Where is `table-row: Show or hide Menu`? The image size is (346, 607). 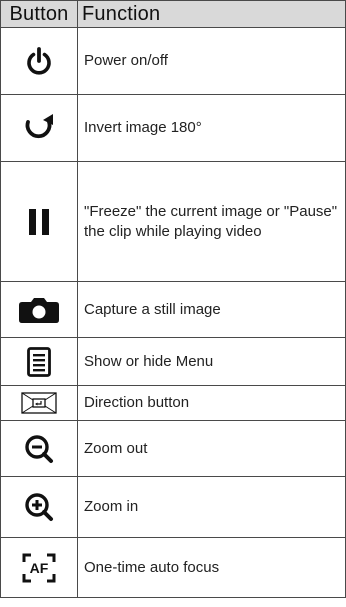 table-row: Show or hide Menu is located at coordinates (173, 361).